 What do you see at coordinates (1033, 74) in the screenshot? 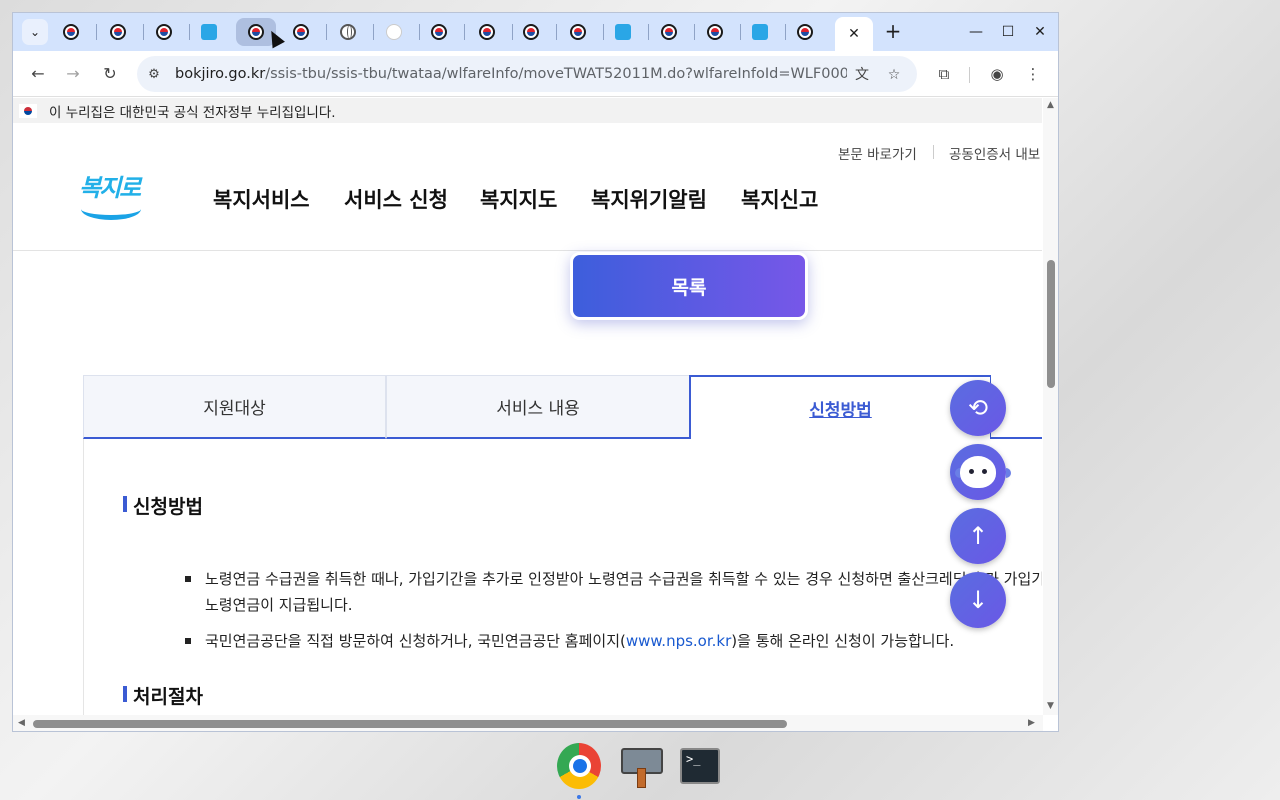
I see `menu-kebab-icon: ⋮` at bounding box center [1033, 74].